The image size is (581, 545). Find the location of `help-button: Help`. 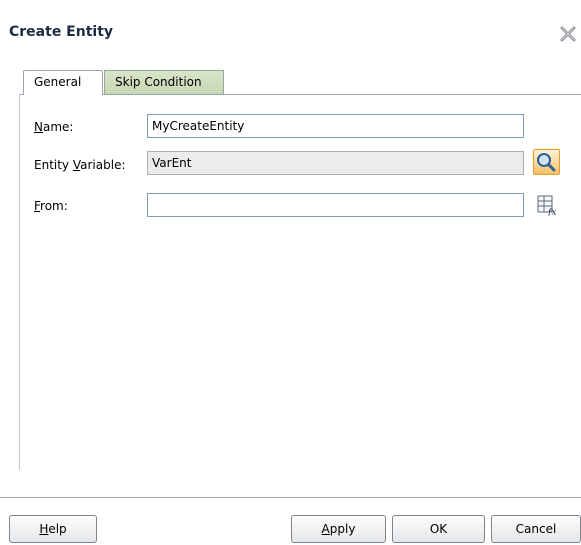

help-button: Help is located at coordinates (53, 529).